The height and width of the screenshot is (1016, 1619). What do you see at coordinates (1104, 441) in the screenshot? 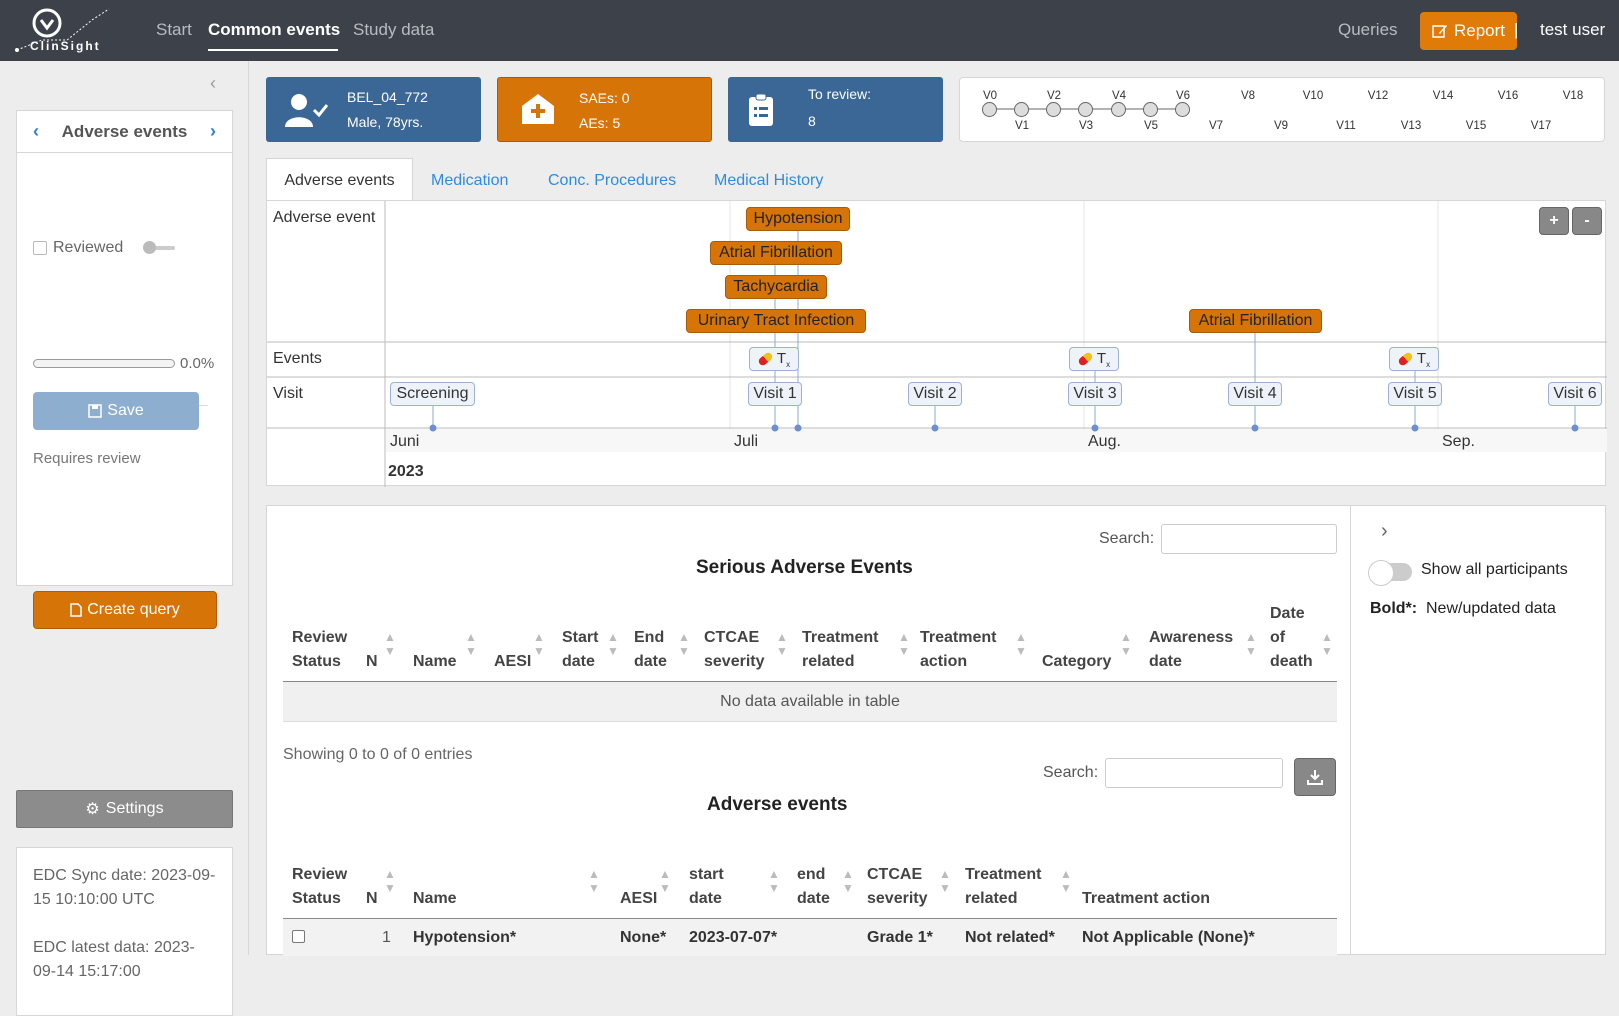
I see `month-label: Aug.` at bounding box center [1104, 441].